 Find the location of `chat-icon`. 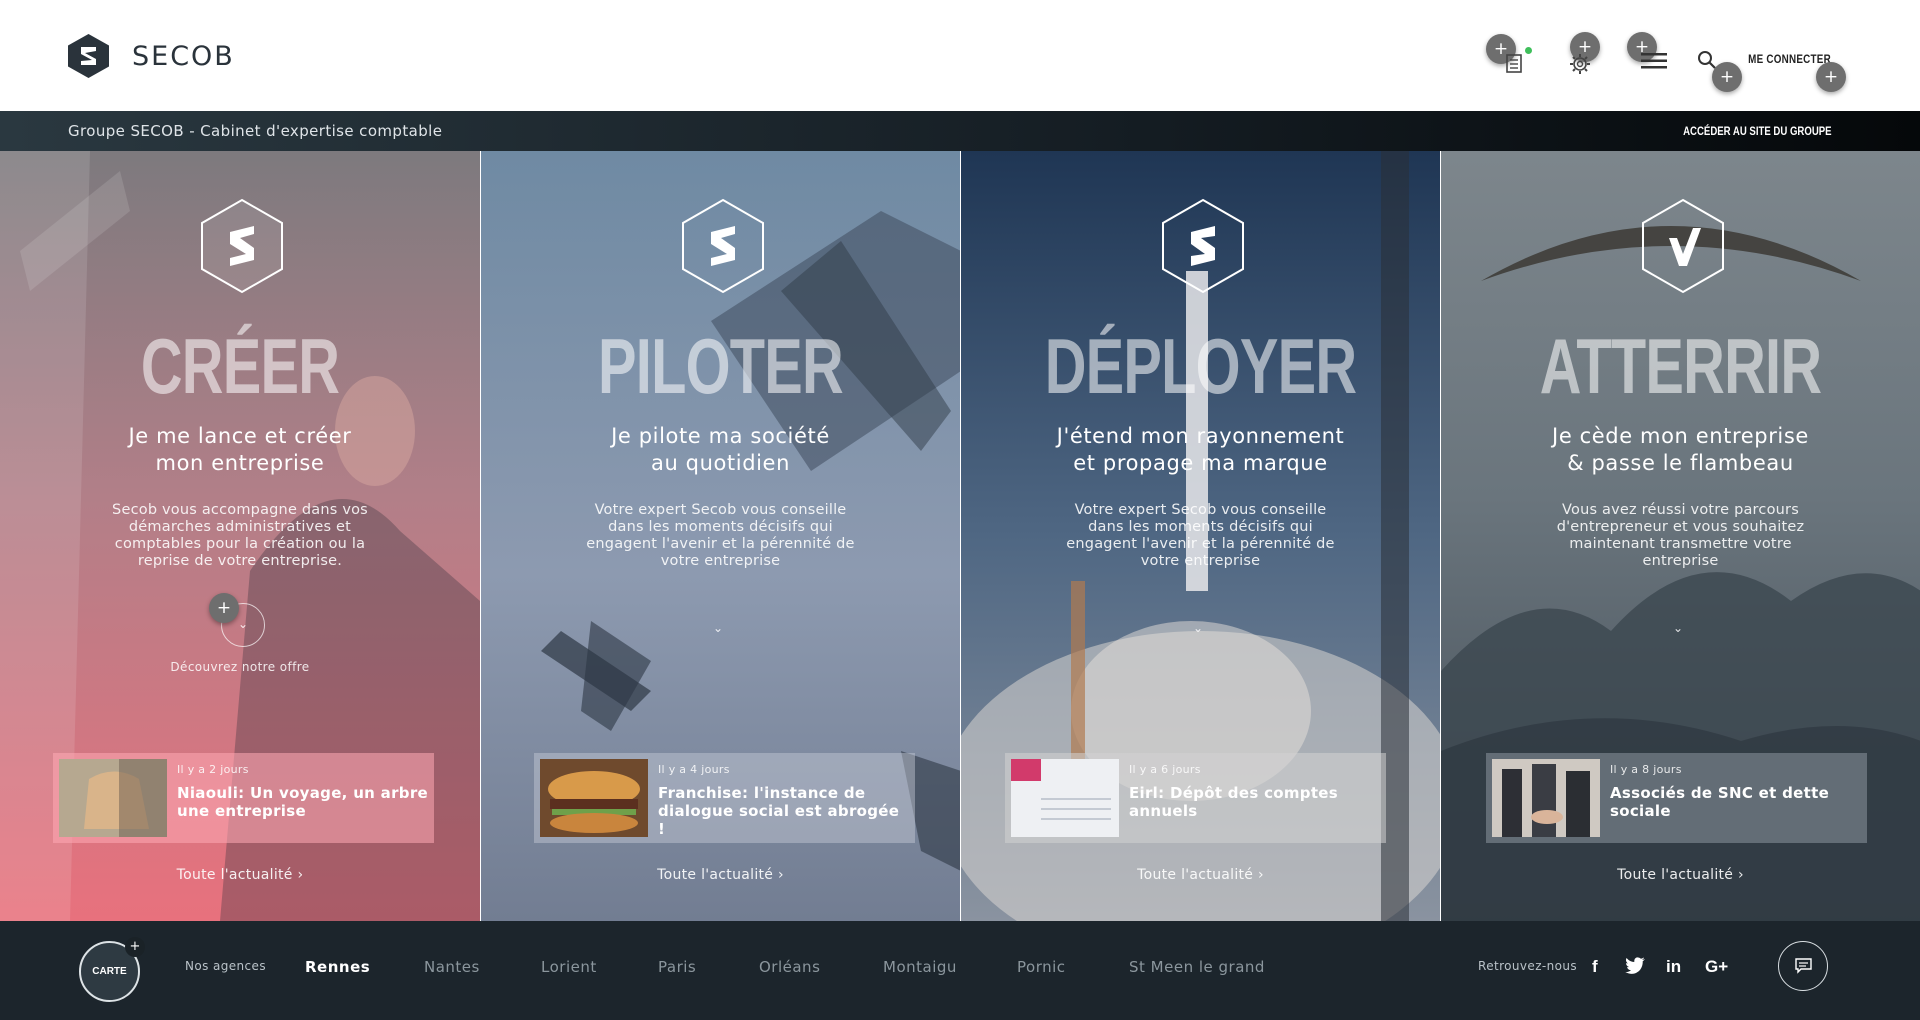

chat-icon is located at coordinates (1803, 966).